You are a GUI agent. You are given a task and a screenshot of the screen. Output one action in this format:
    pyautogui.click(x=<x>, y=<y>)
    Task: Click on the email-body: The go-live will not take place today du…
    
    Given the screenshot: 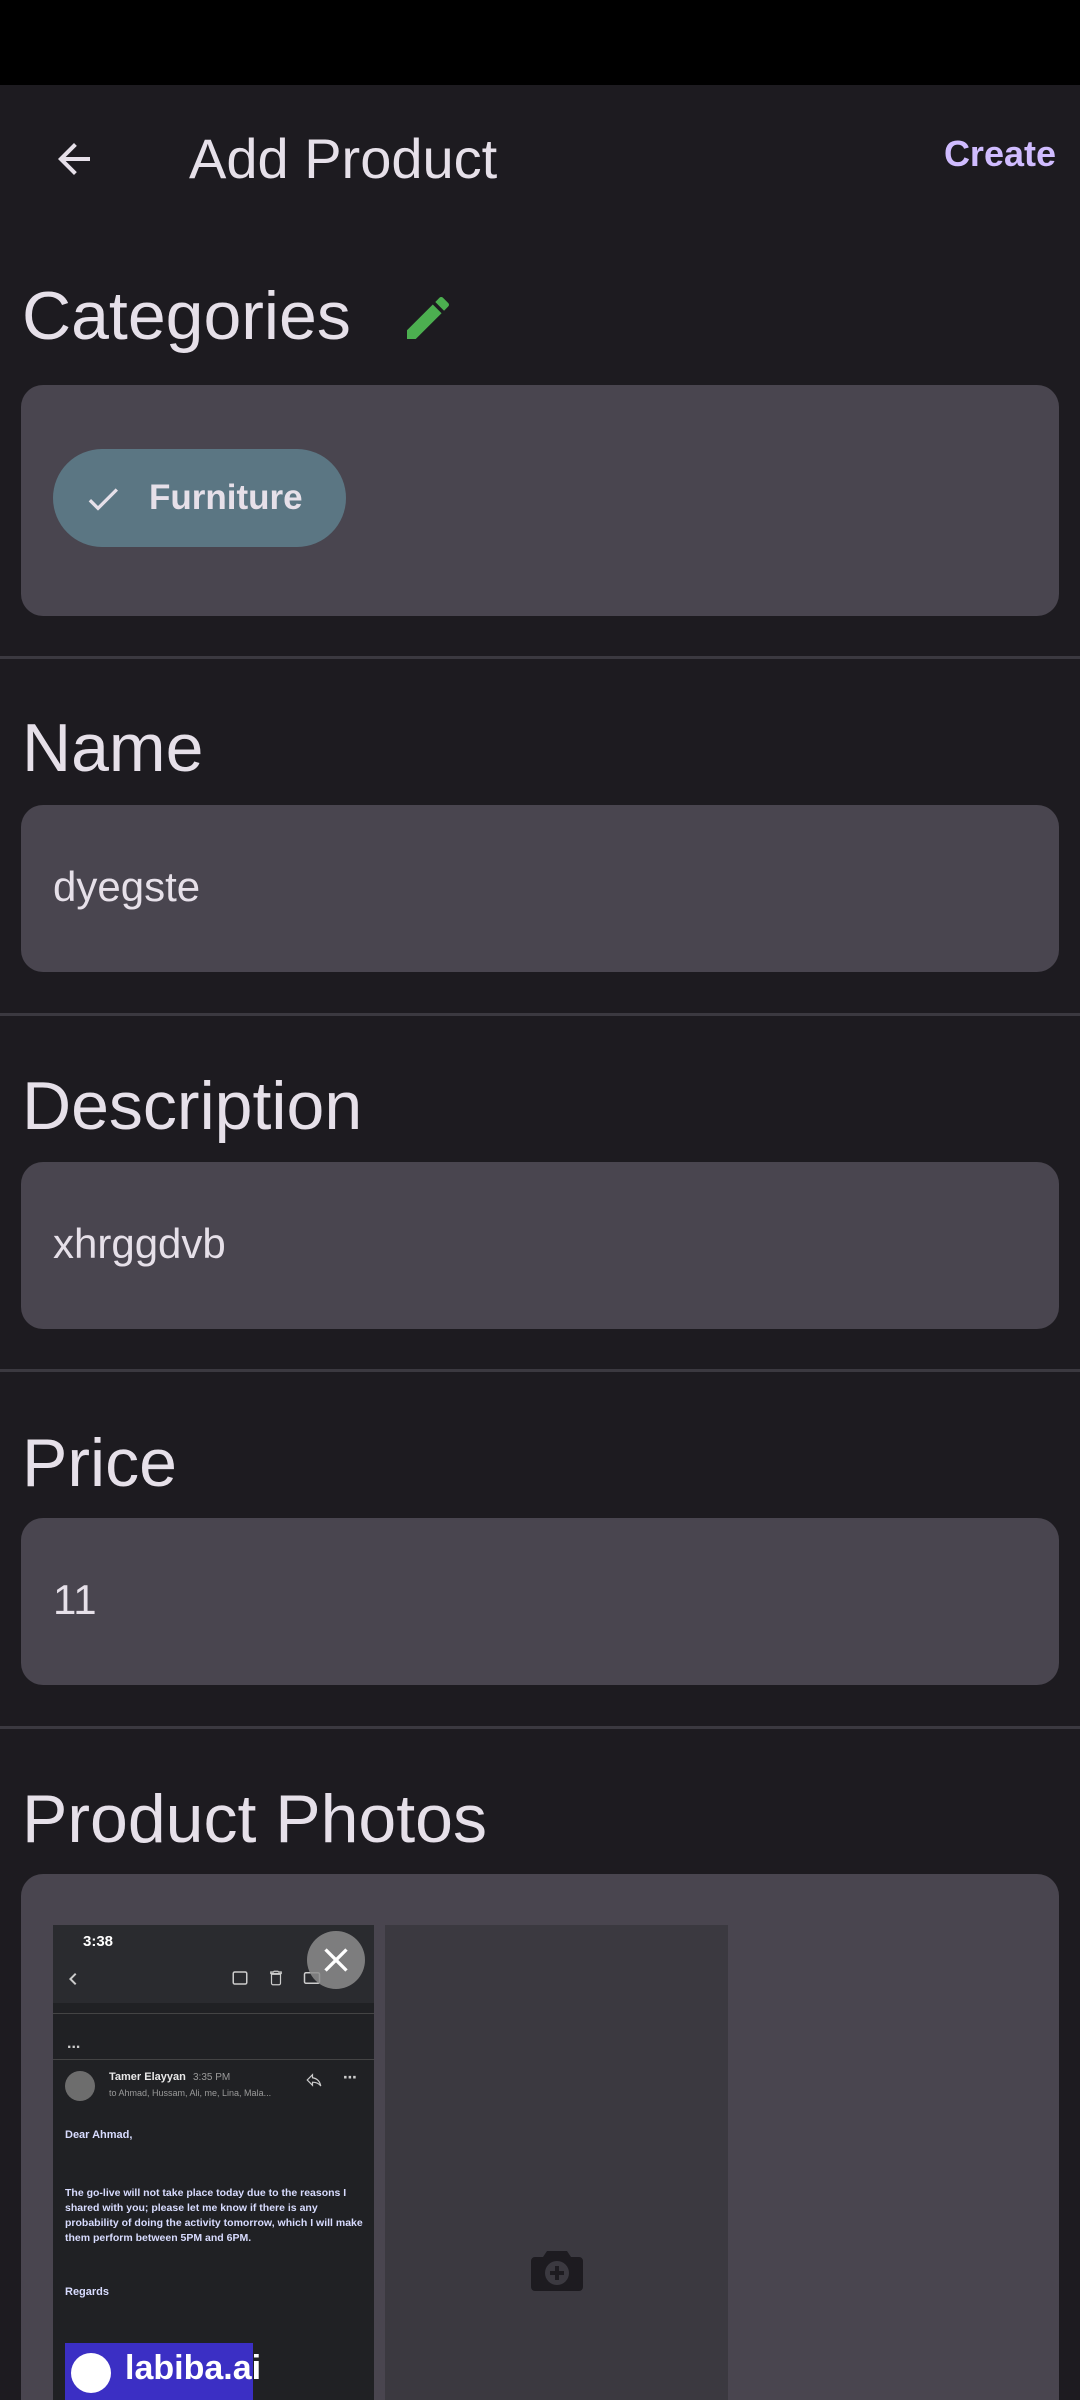 What is the action you would take?
    pyautogui.click(x=214, y=2215)
    